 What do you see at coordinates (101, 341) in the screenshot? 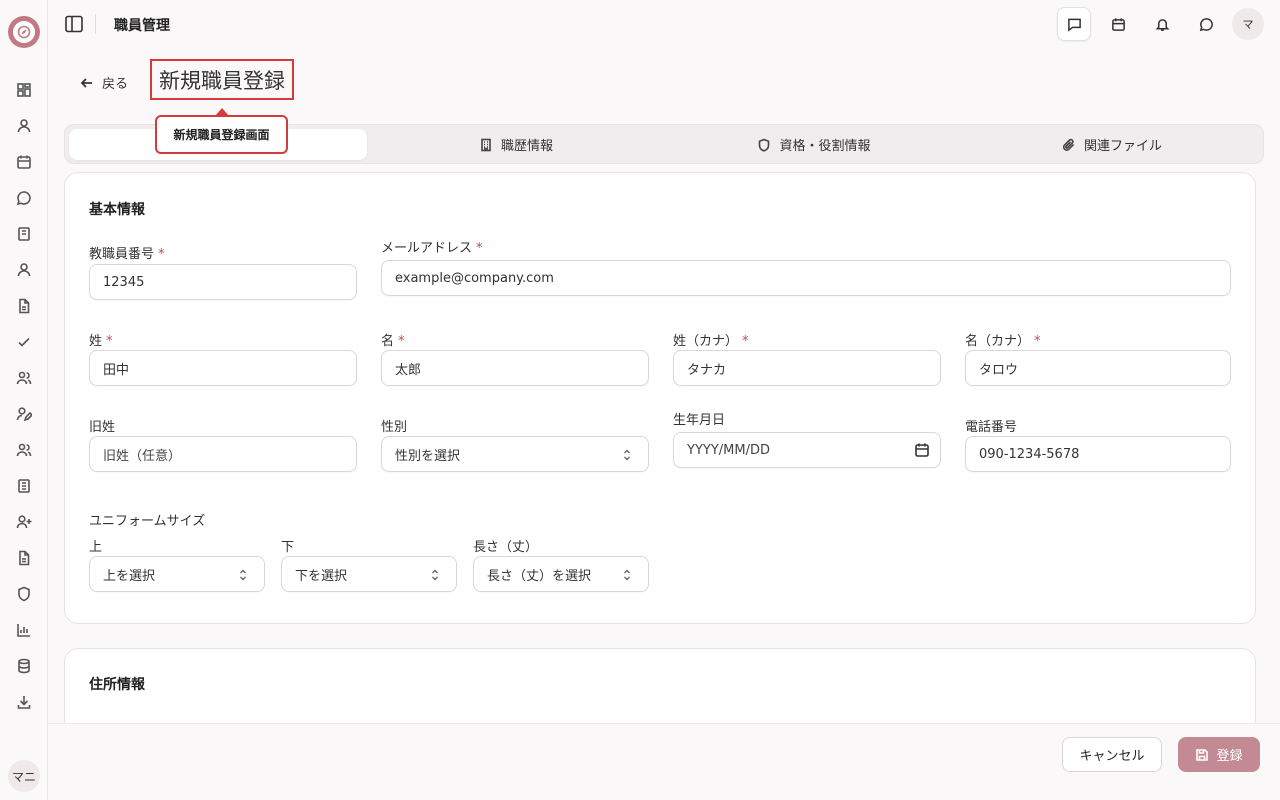
I see `last-name-label: 姓 *` at bounding box center [101, 341].